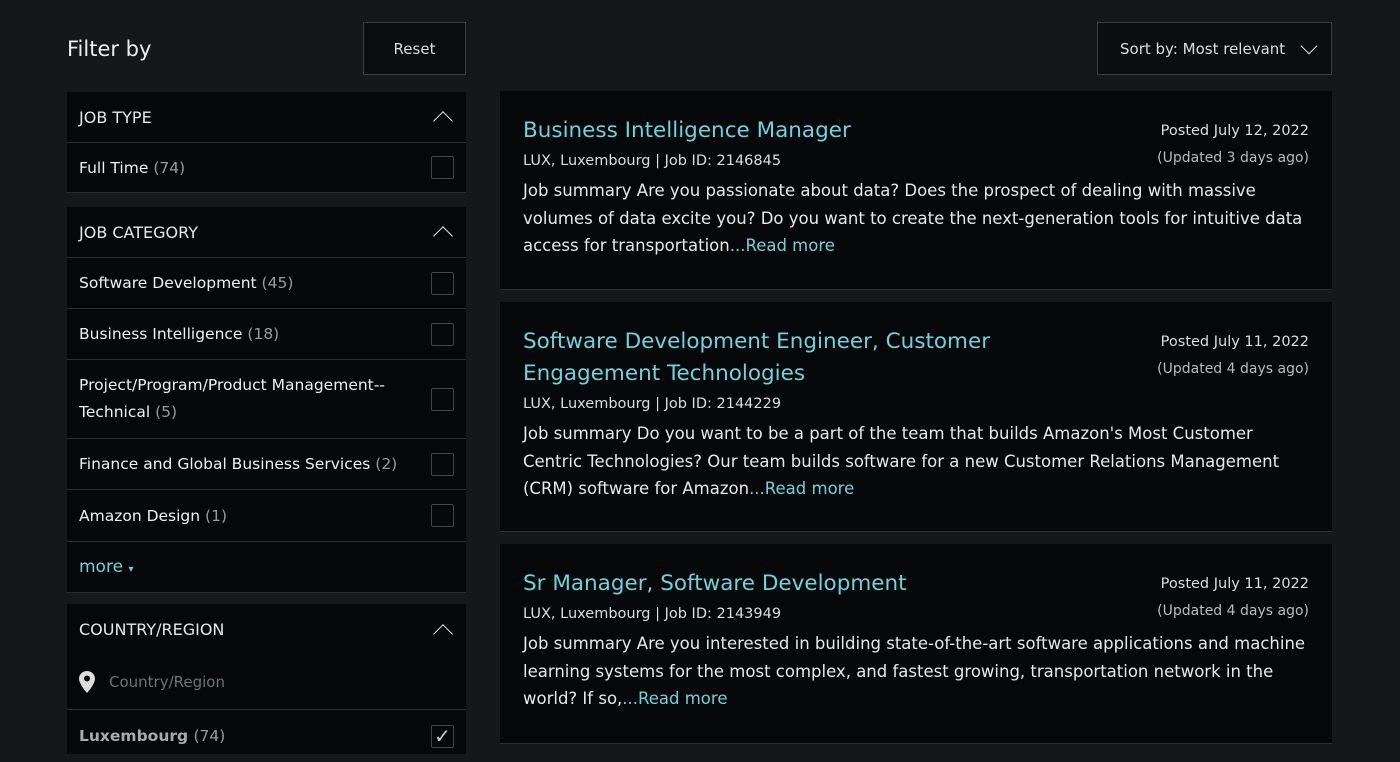 Image resolution: width=1400 pixels, height=762 pixels. What do you see at coordinates (266, 682) in the screenshot?
I see `country-search: Country/Region` at bounding box center [266, 682].